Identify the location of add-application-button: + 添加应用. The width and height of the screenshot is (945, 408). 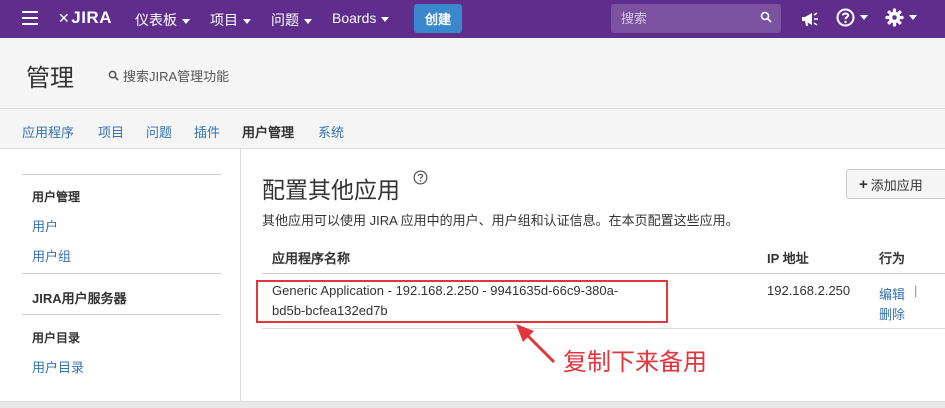
(895, 184).